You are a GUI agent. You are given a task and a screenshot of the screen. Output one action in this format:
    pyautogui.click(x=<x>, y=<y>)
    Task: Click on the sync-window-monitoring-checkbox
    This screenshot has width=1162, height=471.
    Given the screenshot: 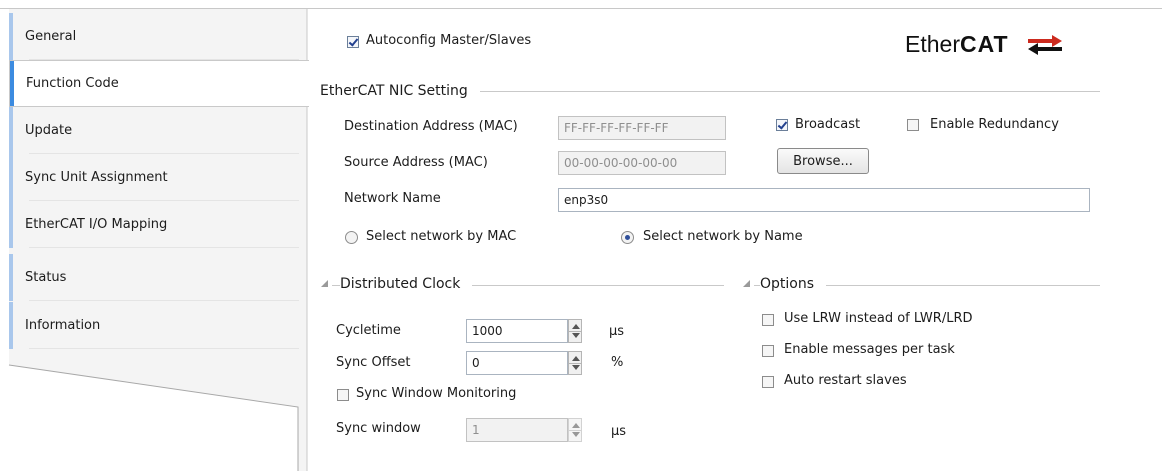 What is the action you would take?
    pyautogui.click(x=343, y=395)
    